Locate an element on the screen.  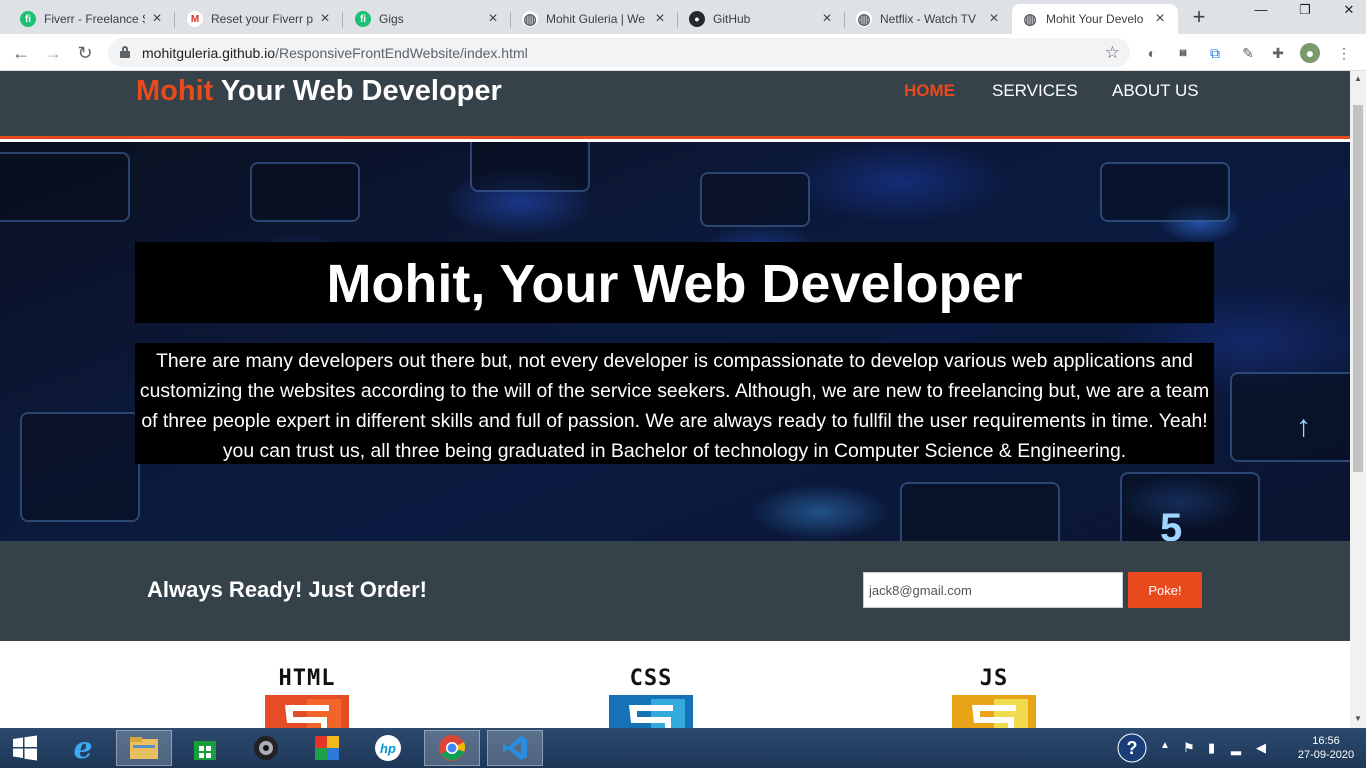
tab-gigs: fi Gigs × is located at coordinates (428, 19).